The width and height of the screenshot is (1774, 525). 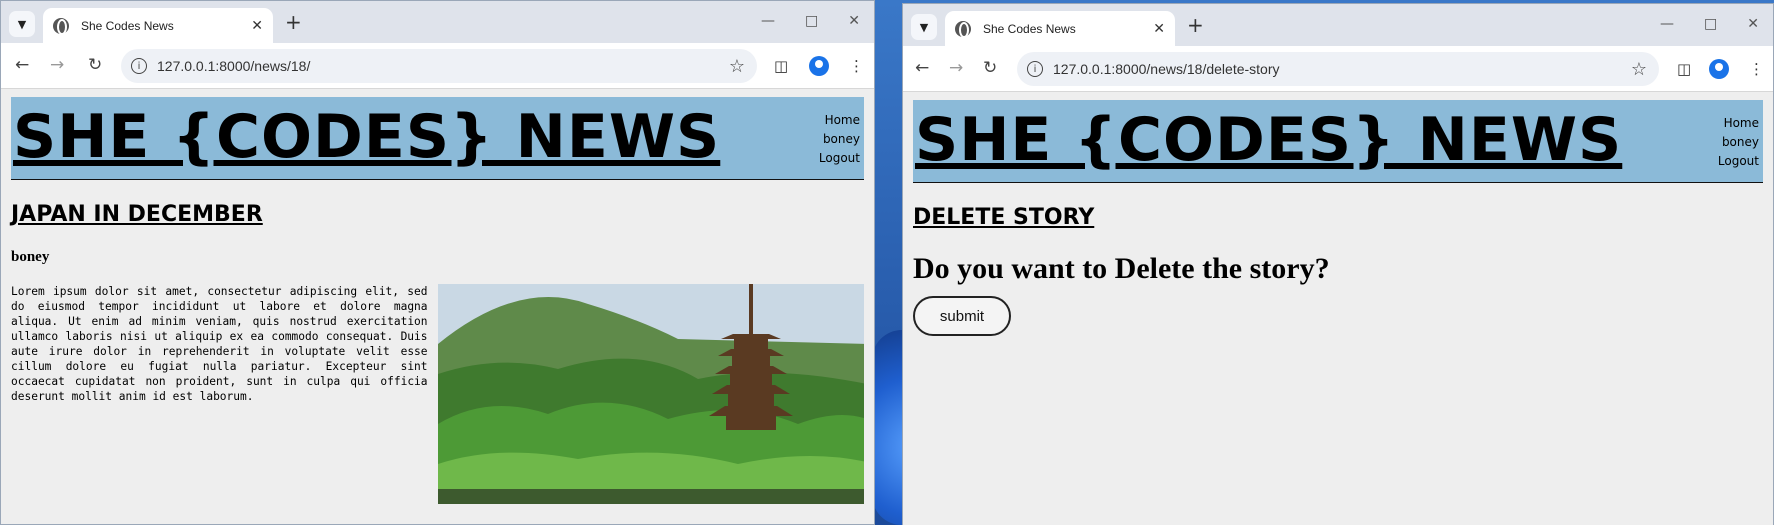 What do you see at coordinates (234, 66) in the screenshot?
I see `url-text: 127.0.0.1:8000/news/18/` at bounding box center [234, 66].